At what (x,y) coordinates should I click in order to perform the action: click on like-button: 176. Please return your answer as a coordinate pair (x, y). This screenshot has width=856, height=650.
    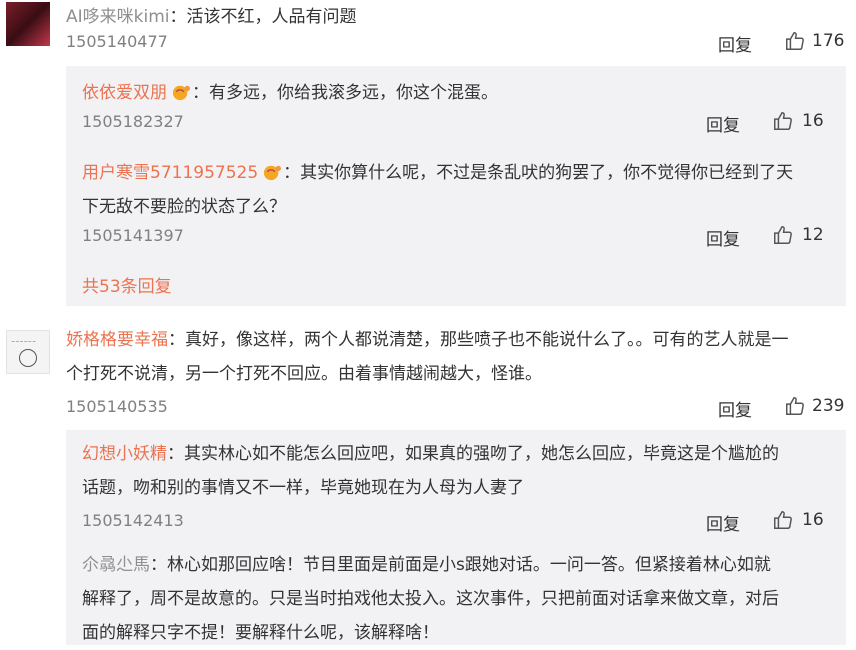
    Looking at the image, I should click on (814, 41).